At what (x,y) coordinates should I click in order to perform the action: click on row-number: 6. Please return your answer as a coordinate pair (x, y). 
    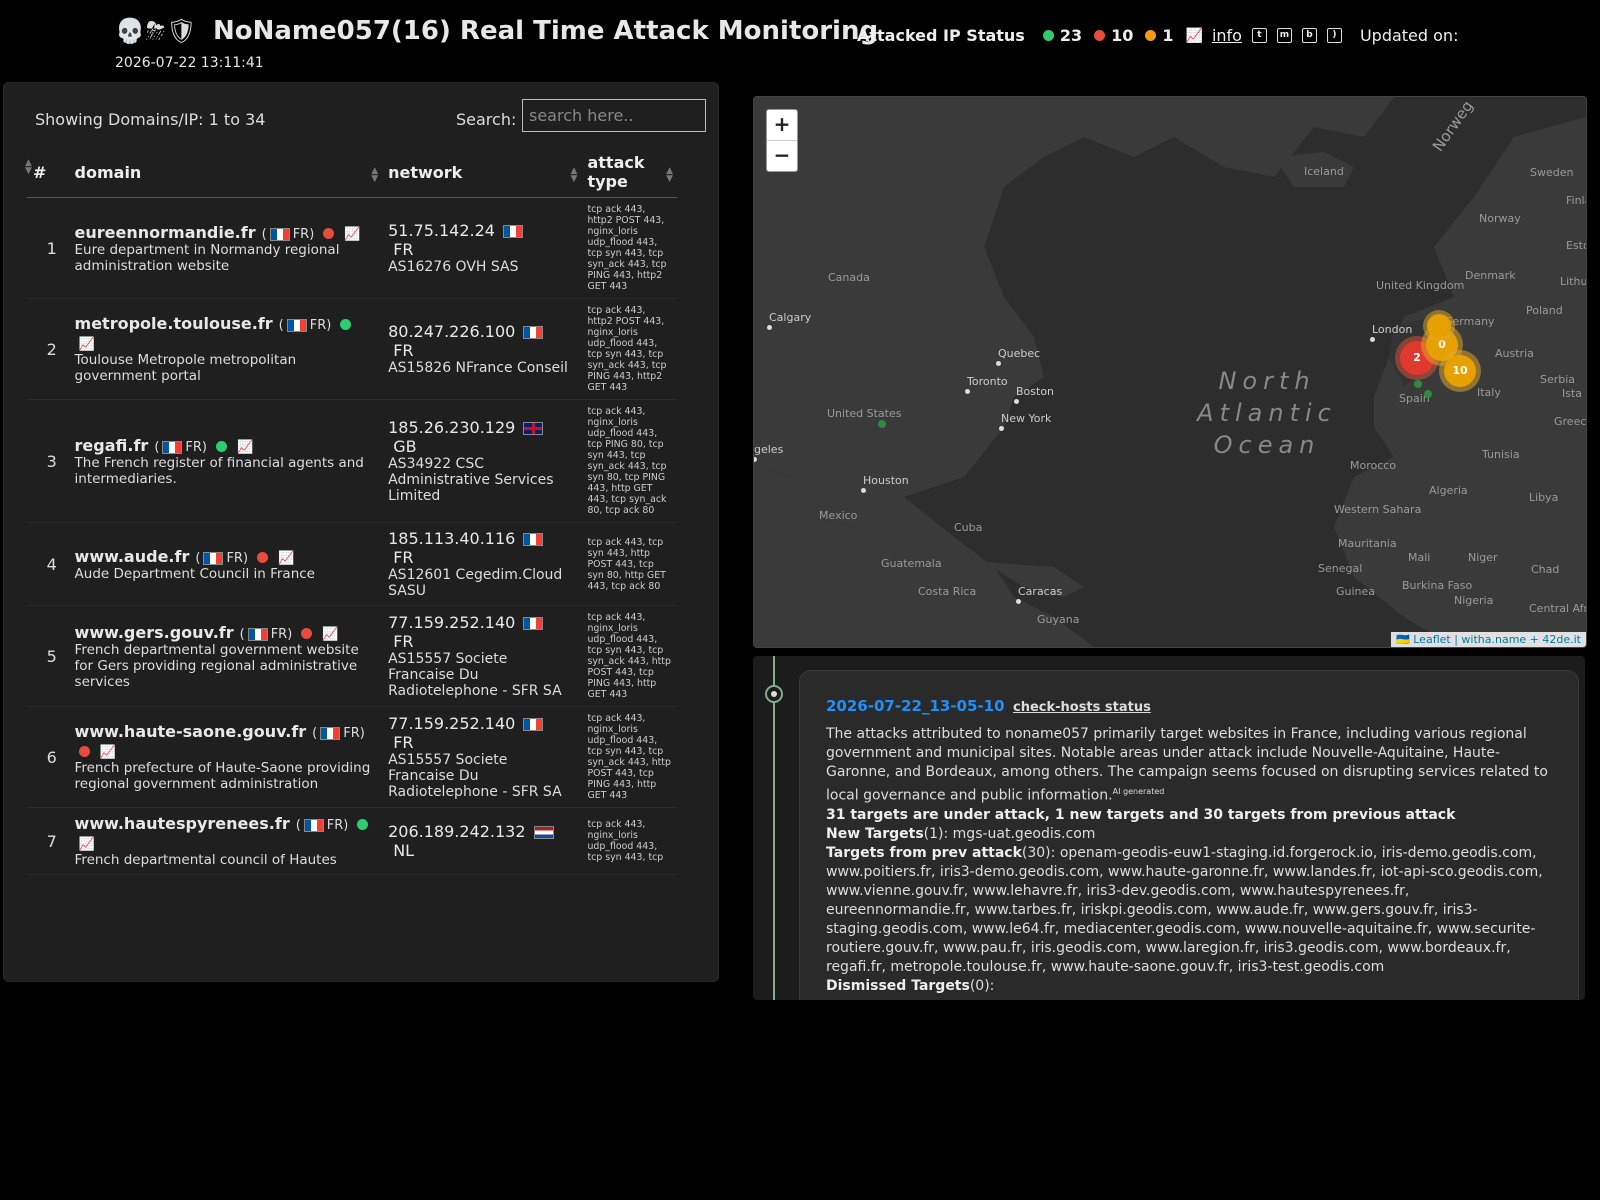
    Looking at the image, I should click on (48, 757).